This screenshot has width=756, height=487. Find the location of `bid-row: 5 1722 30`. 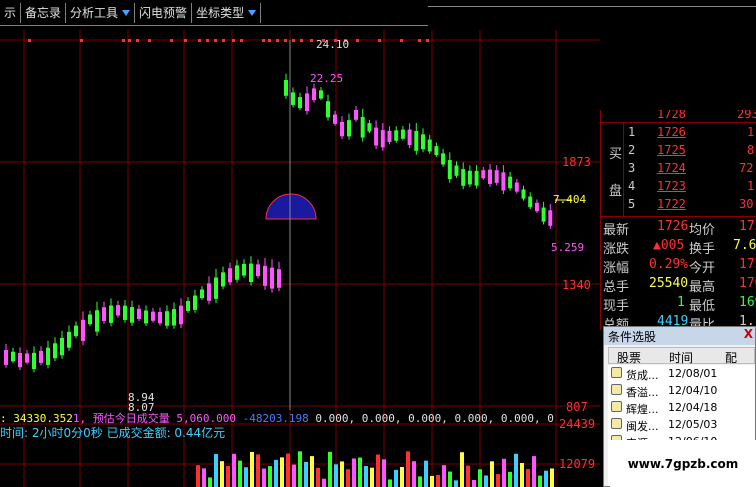

bid-row: 5 1722 30 is located at coordinates (678, 204).